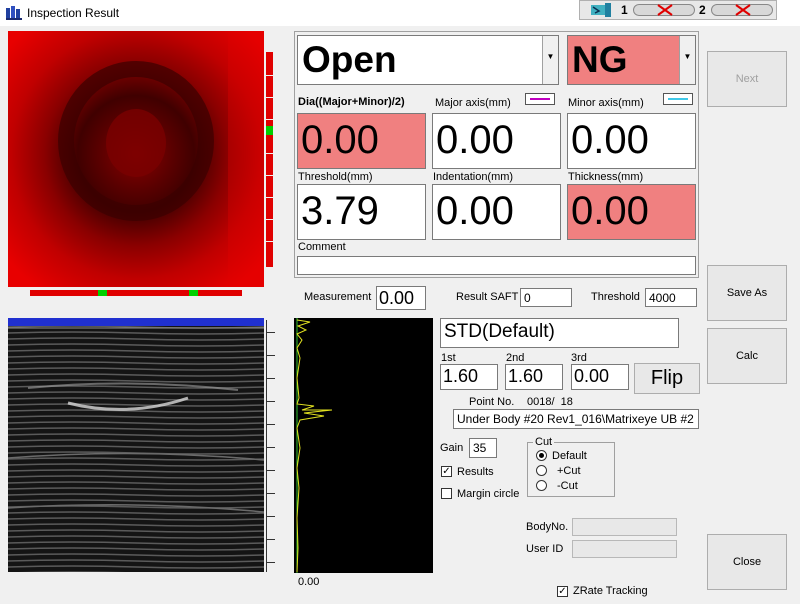 The height and width of the screenshot is (604, 800). Describe the element at coordinates (351, 102) in the screenshot. I see `dia-label: Dia((Major+Minor)/2)` at that location.